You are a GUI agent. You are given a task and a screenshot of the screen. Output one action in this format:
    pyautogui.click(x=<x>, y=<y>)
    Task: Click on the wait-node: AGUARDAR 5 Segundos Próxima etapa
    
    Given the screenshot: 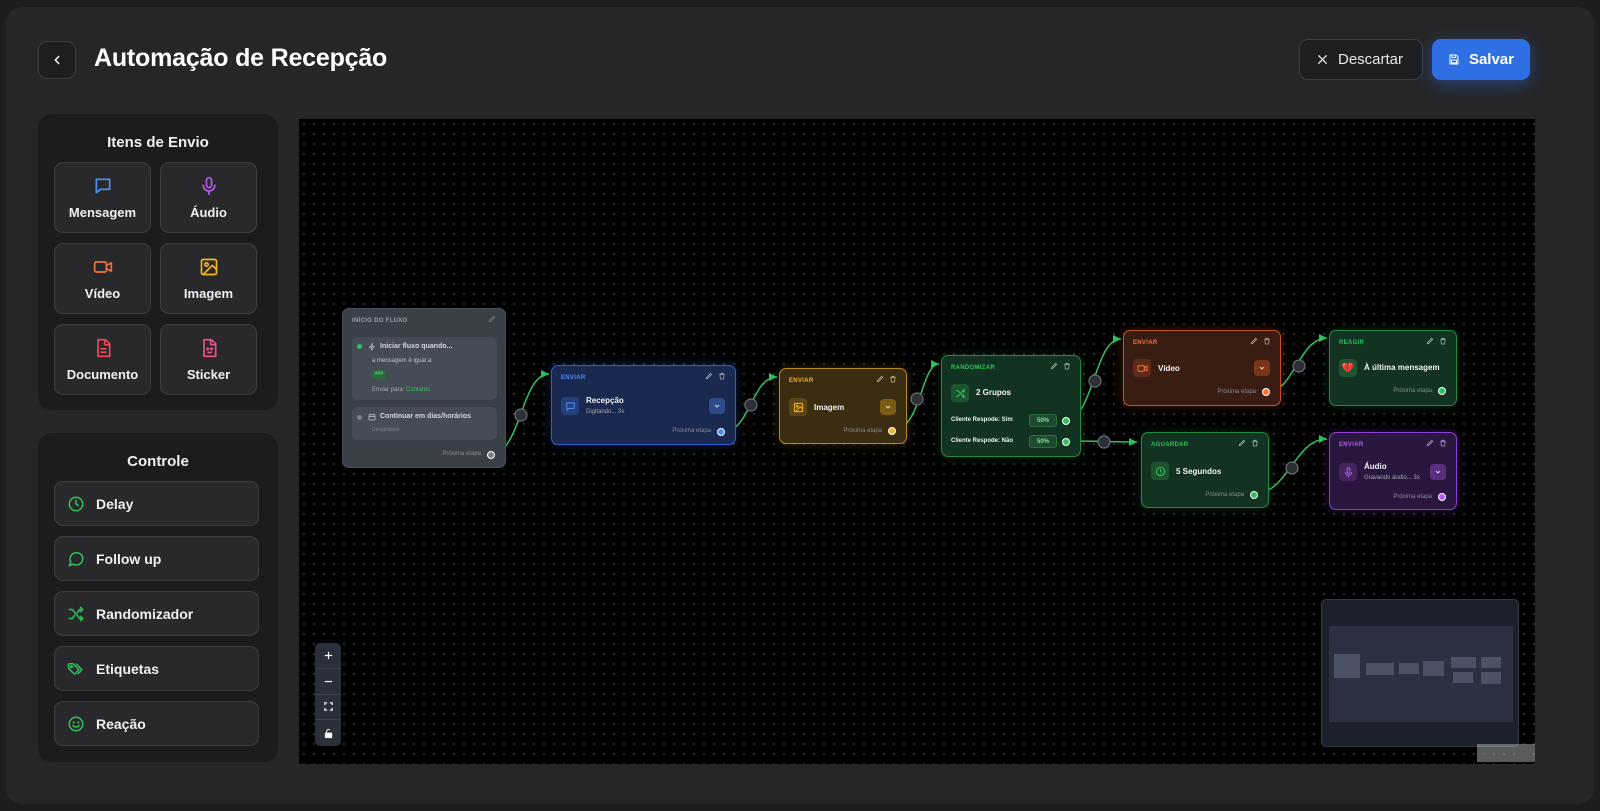 What is the action you would take?
    pyautogui.click(x=1205, y=470)
    